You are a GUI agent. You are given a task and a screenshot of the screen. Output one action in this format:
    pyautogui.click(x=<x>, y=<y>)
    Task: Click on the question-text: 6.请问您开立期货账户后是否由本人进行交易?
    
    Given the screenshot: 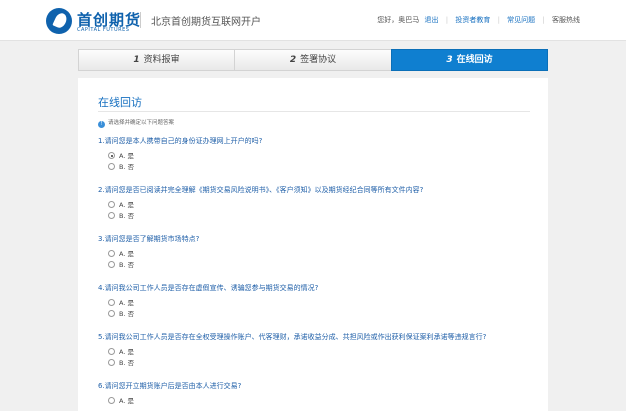 What is the action you would take?
    pyautogui.click(x=170, y=386)
    